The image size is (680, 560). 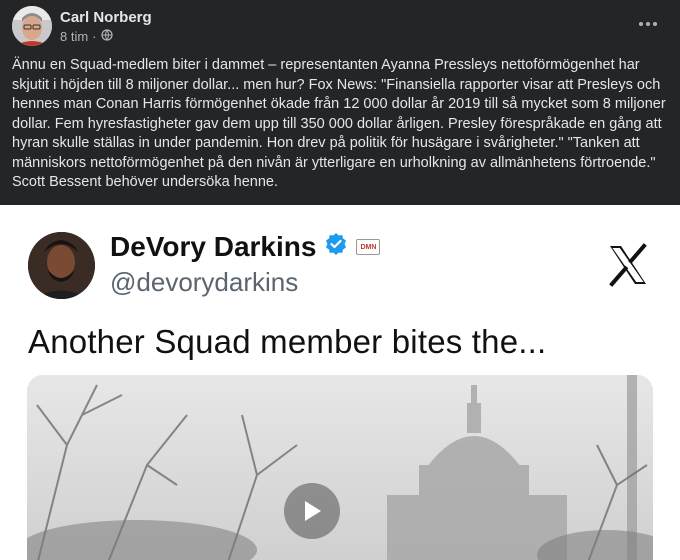 I want to click on post-time: 8 tim, so click(x=74, y=36).